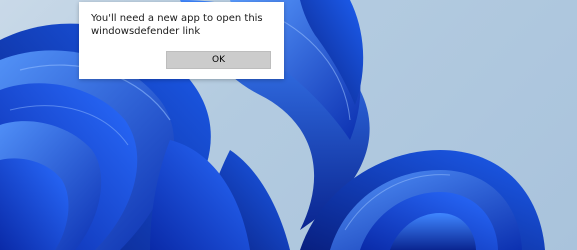  What do you see at coordinates (218, 60) in the screenshot?
I see `ok-button: OK` at bounding box center [218, 60].